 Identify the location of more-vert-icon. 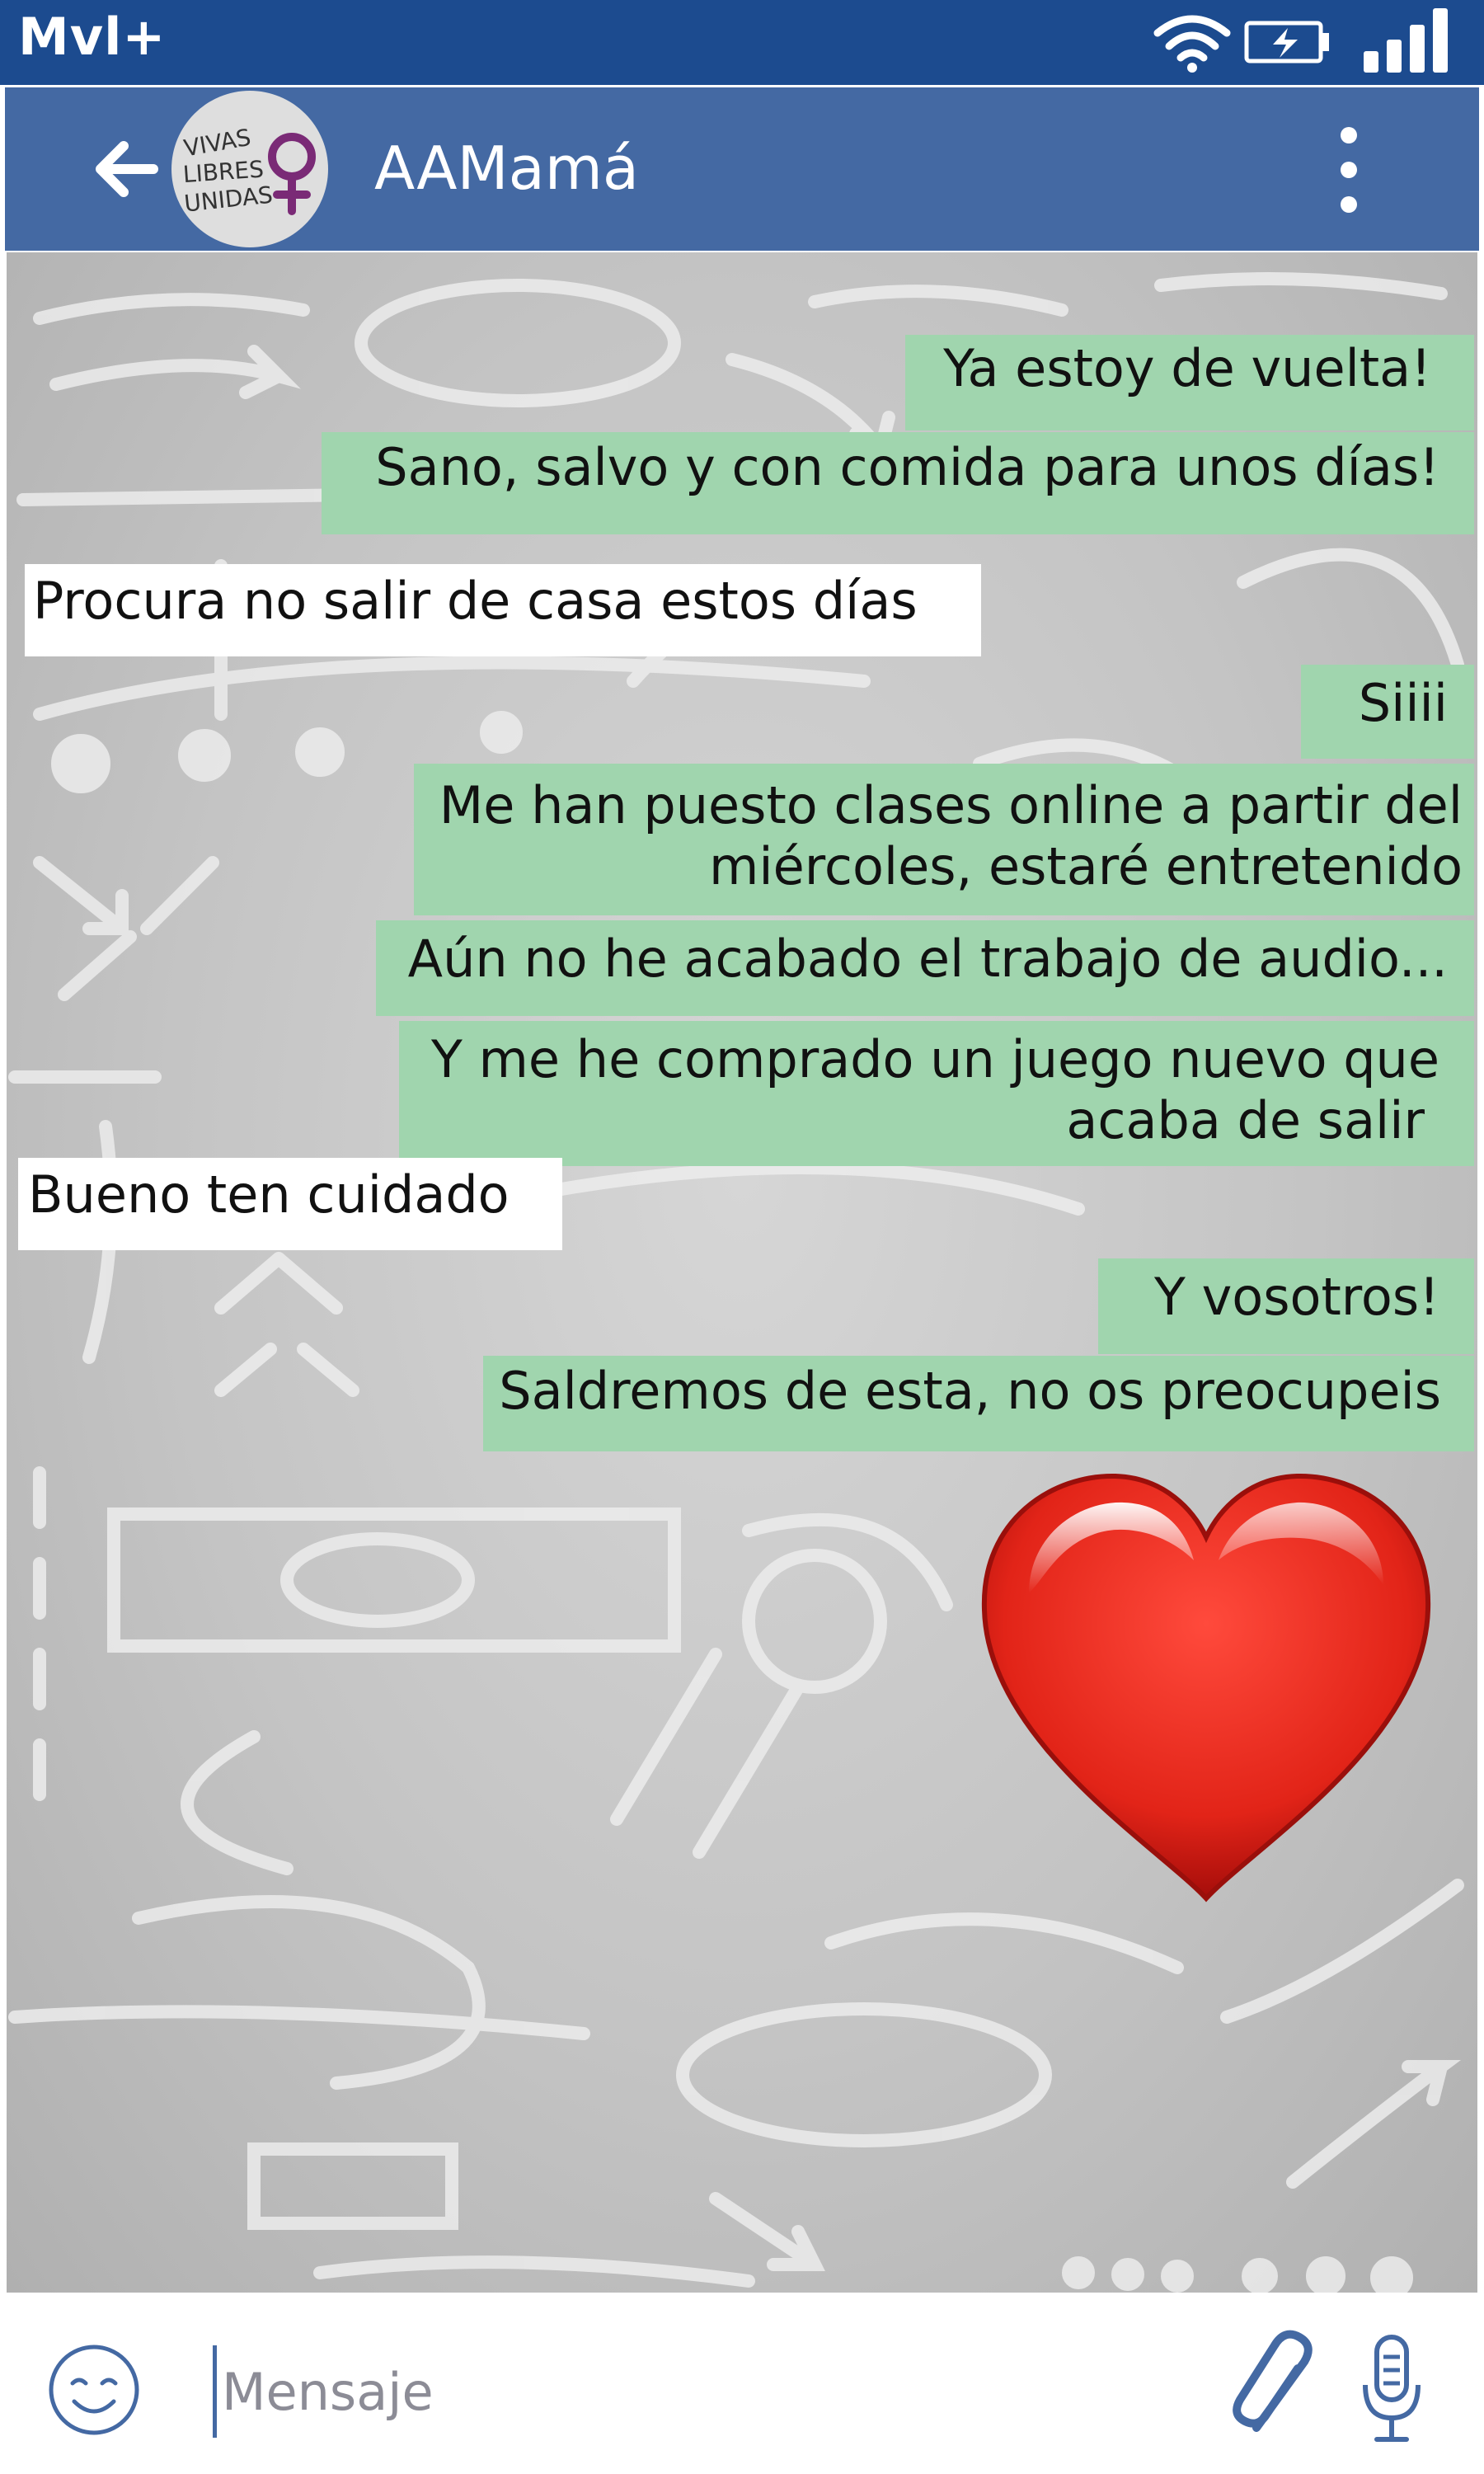
(1349, 169).